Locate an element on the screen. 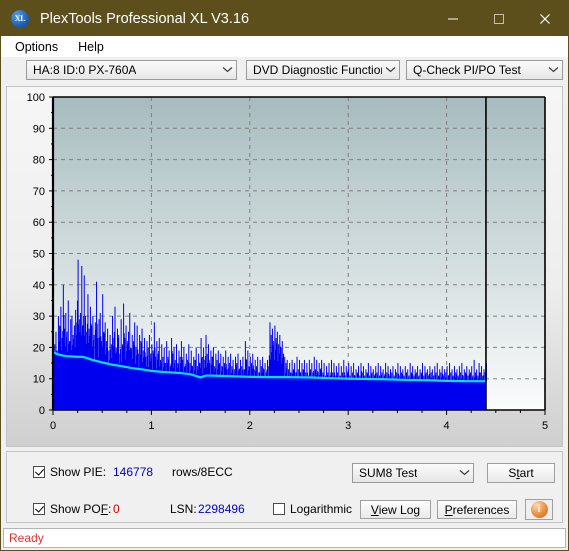 This screenshot has height=551, width=569. window-buttons is located at coordinates (499, 18).